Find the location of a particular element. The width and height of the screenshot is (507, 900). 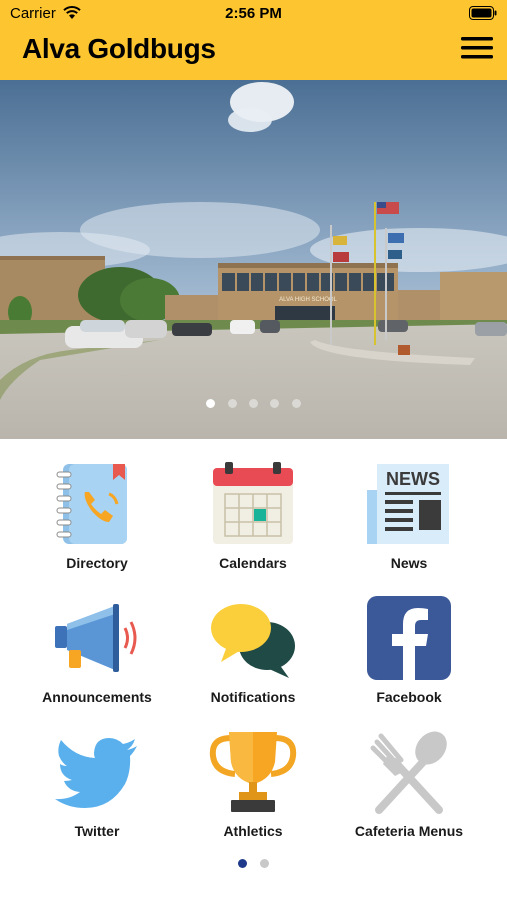

tile-facebook: Facebook is located at coordinates (409, 644).